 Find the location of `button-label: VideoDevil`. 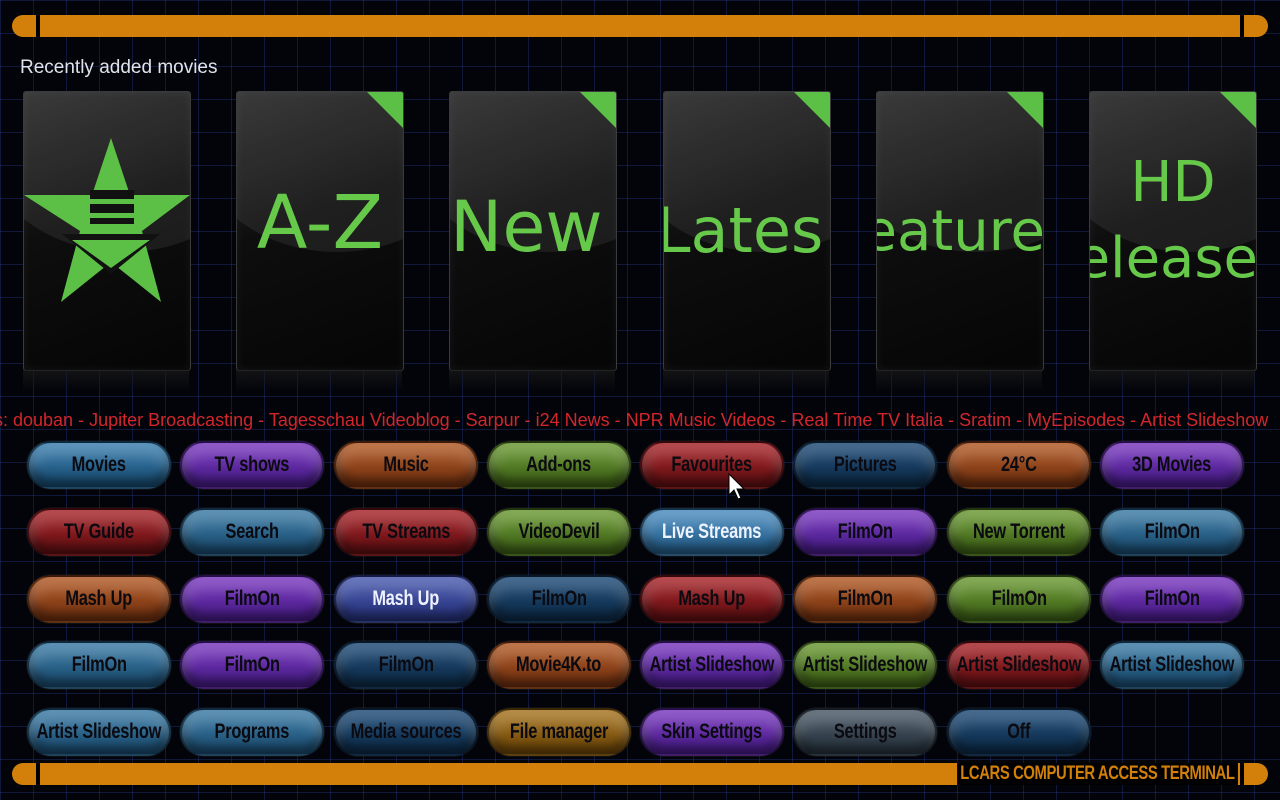

button-label: VideoDevil is located at coordinates (559, 531).